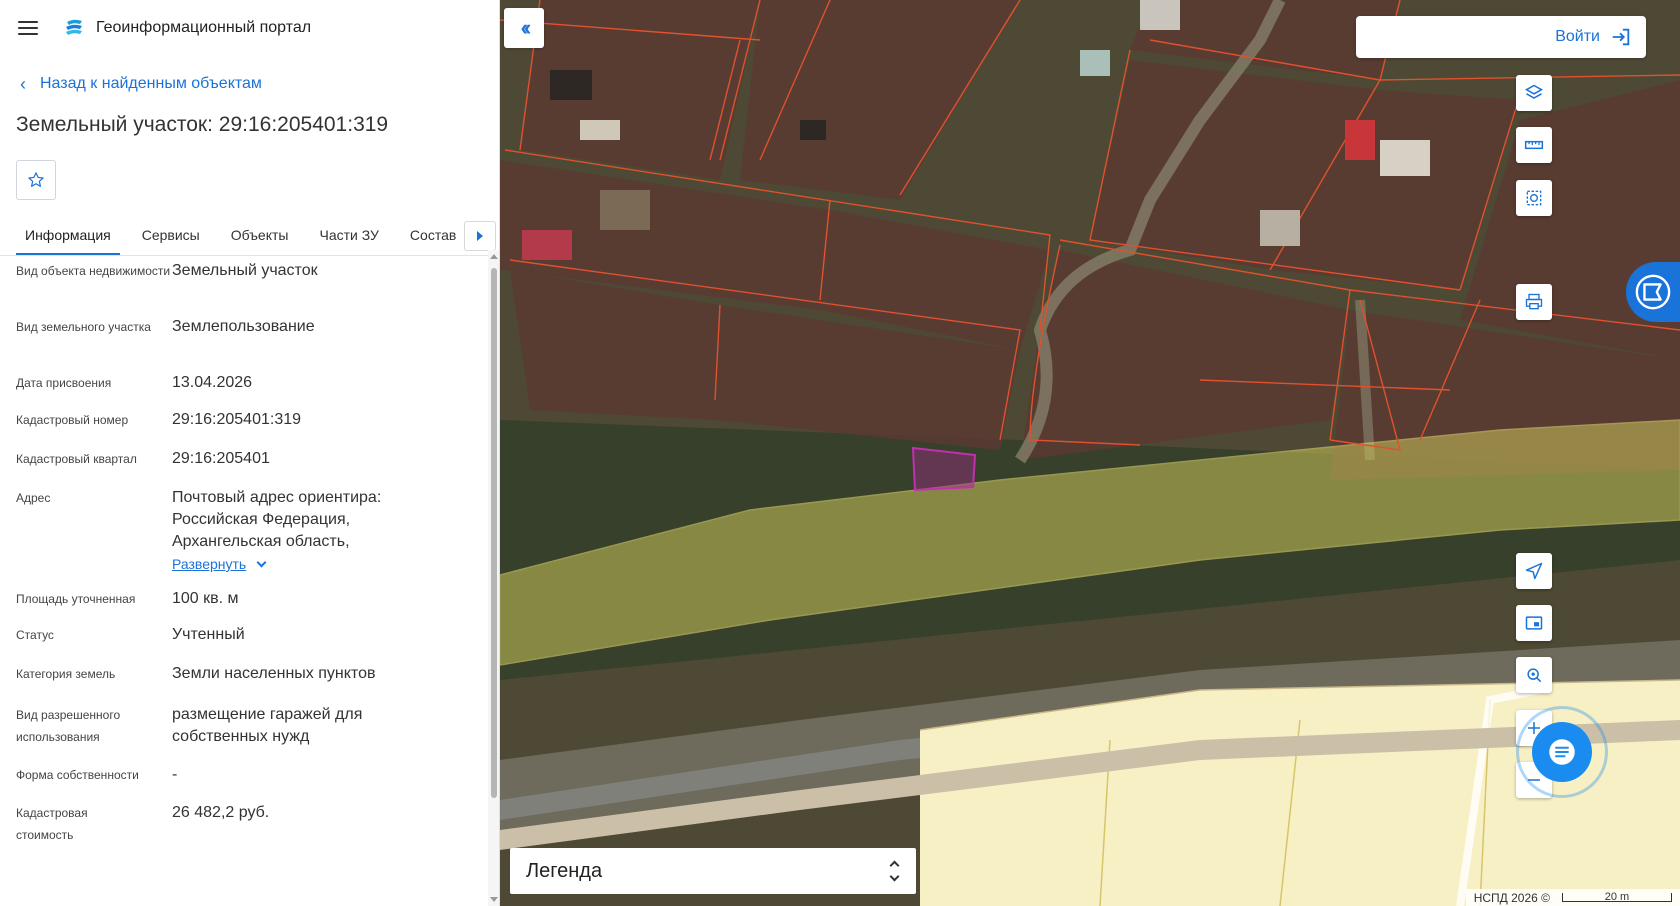 Image resolution: width=1680 pixels, height=906 pixels. What do you see at coordinates (64, 383) in the screenshot?
I see `info-label: Дата присвоения` at bounding box center [64, 383].